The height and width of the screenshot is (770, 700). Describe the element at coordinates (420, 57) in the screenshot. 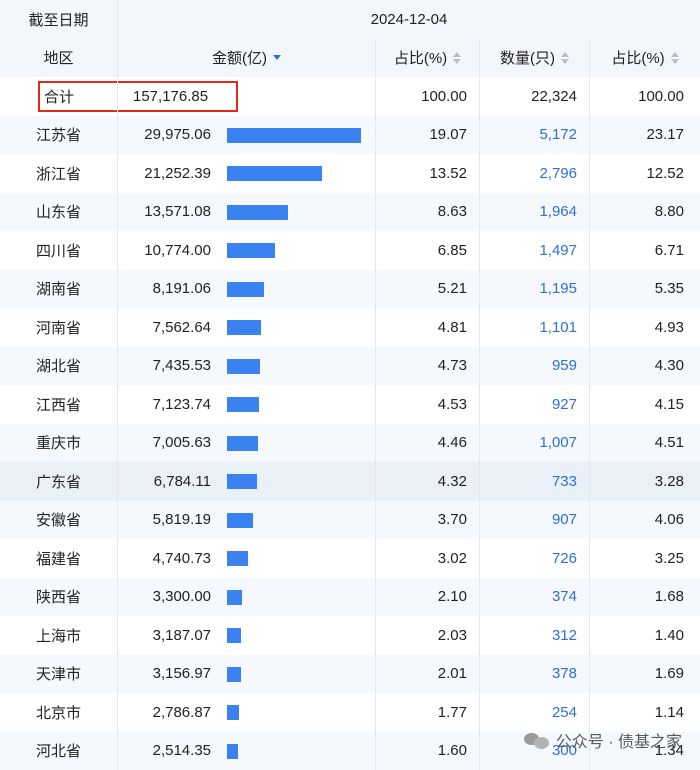

I see `col-share1-label: 占比(%)` at that location.